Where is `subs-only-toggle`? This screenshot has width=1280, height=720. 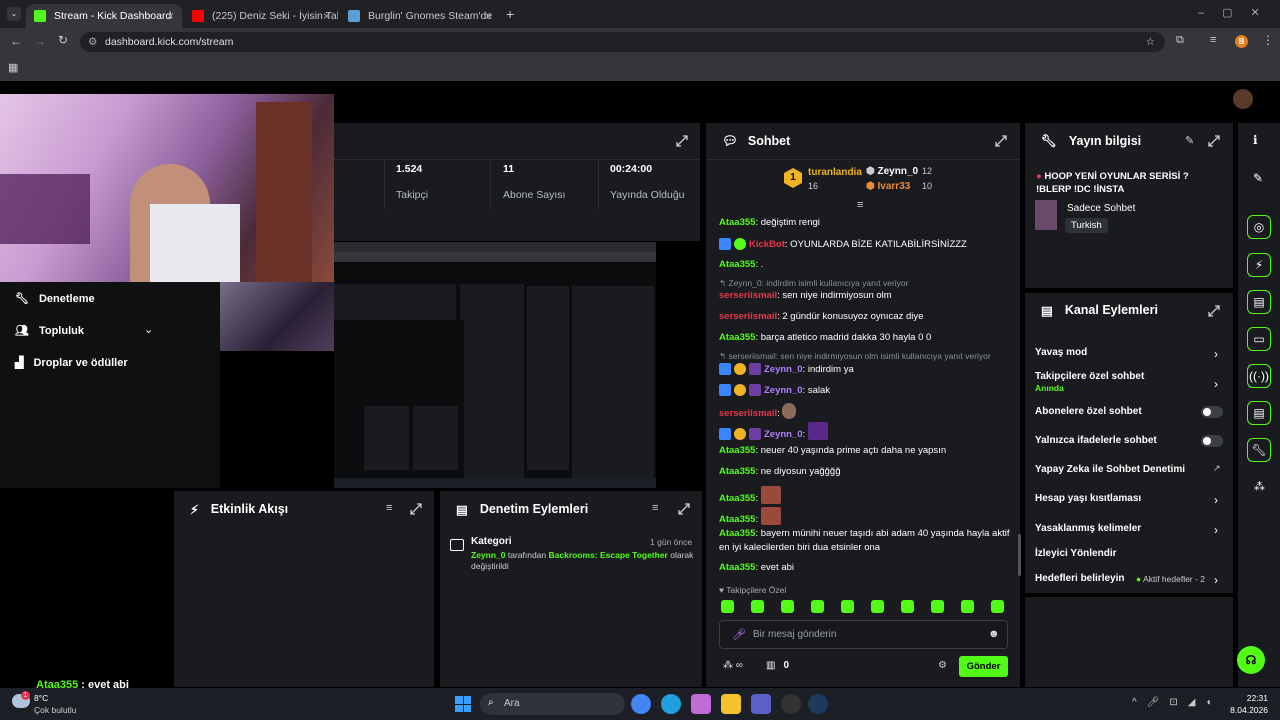
subs-only-toggle is located at coordinates (1212, 412).